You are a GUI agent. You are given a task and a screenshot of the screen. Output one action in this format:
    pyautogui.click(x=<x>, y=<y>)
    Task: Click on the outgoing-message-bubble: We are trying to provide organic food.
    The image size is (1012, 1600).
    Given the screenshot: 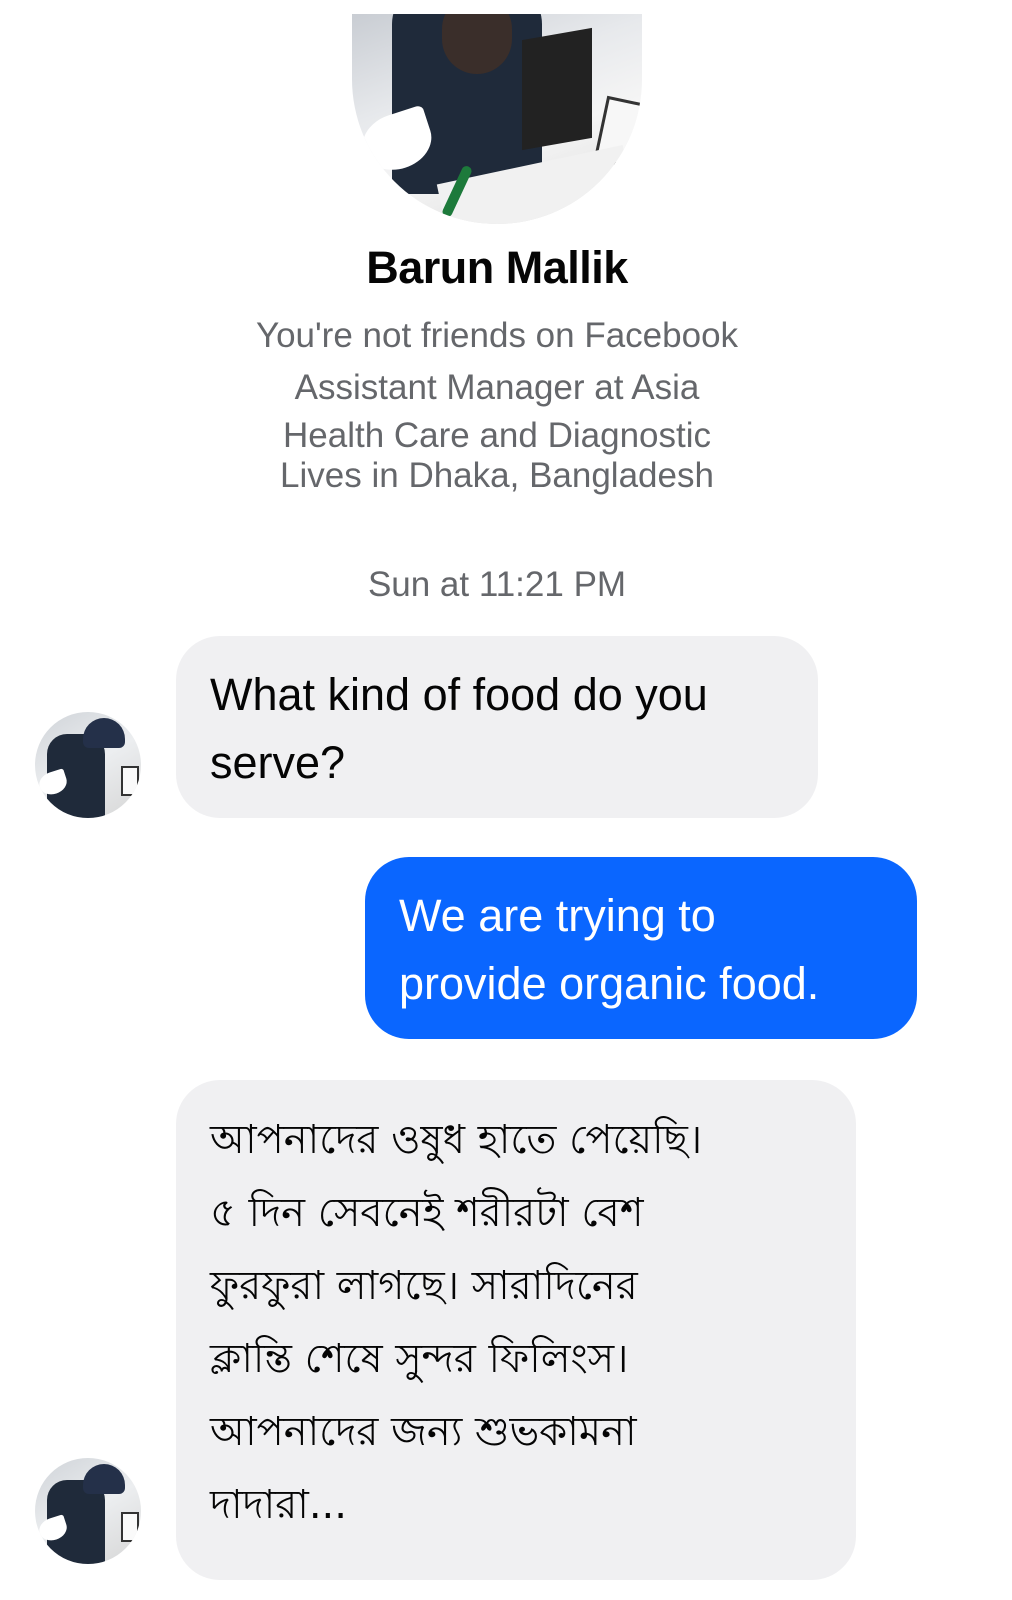 What is the action you would take?
    pyautogui.click(x=641, y=948)
    